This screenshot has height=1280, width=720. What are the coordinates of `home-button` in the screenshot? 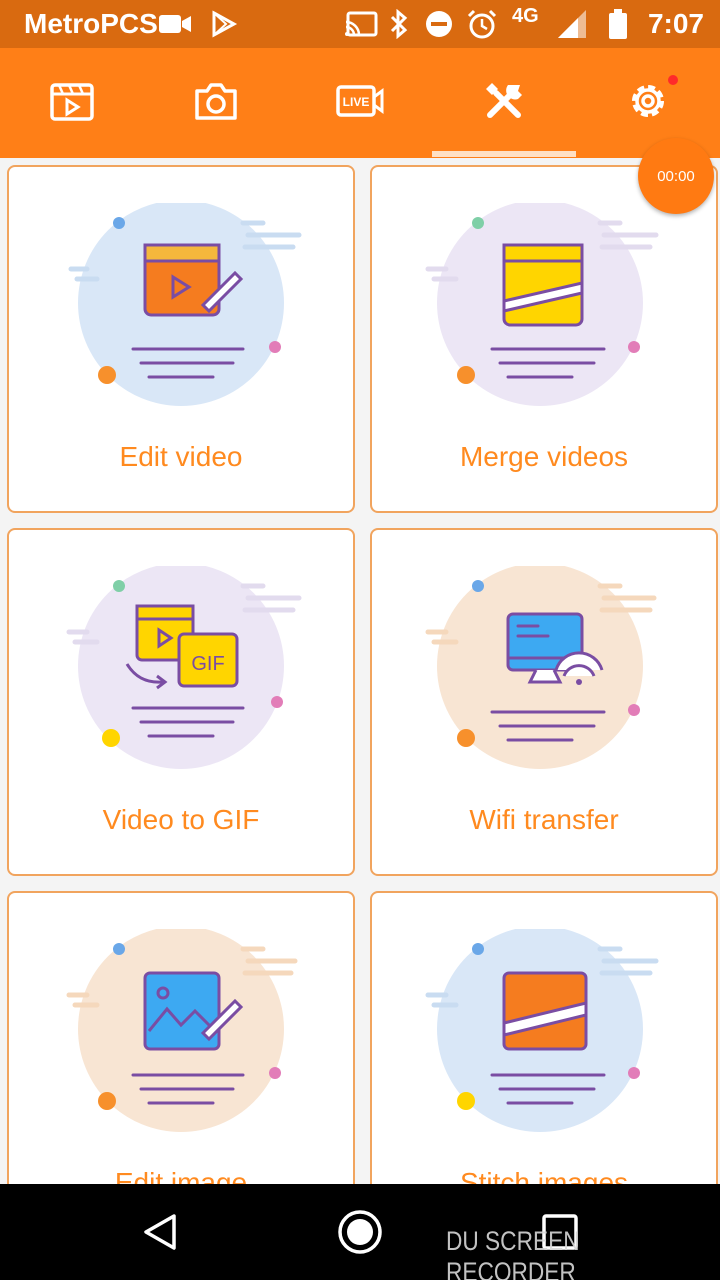 It's located at (360, 1234).